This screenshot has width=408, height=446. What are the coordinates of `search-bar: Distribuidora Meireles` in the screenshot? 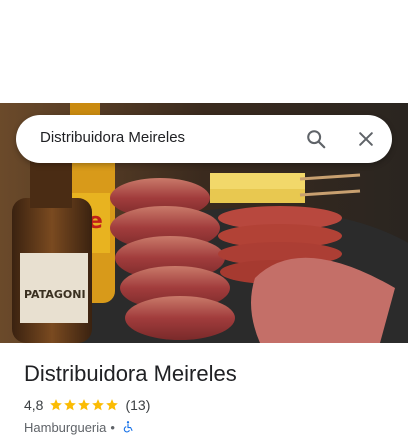 It's located at (204, 139).